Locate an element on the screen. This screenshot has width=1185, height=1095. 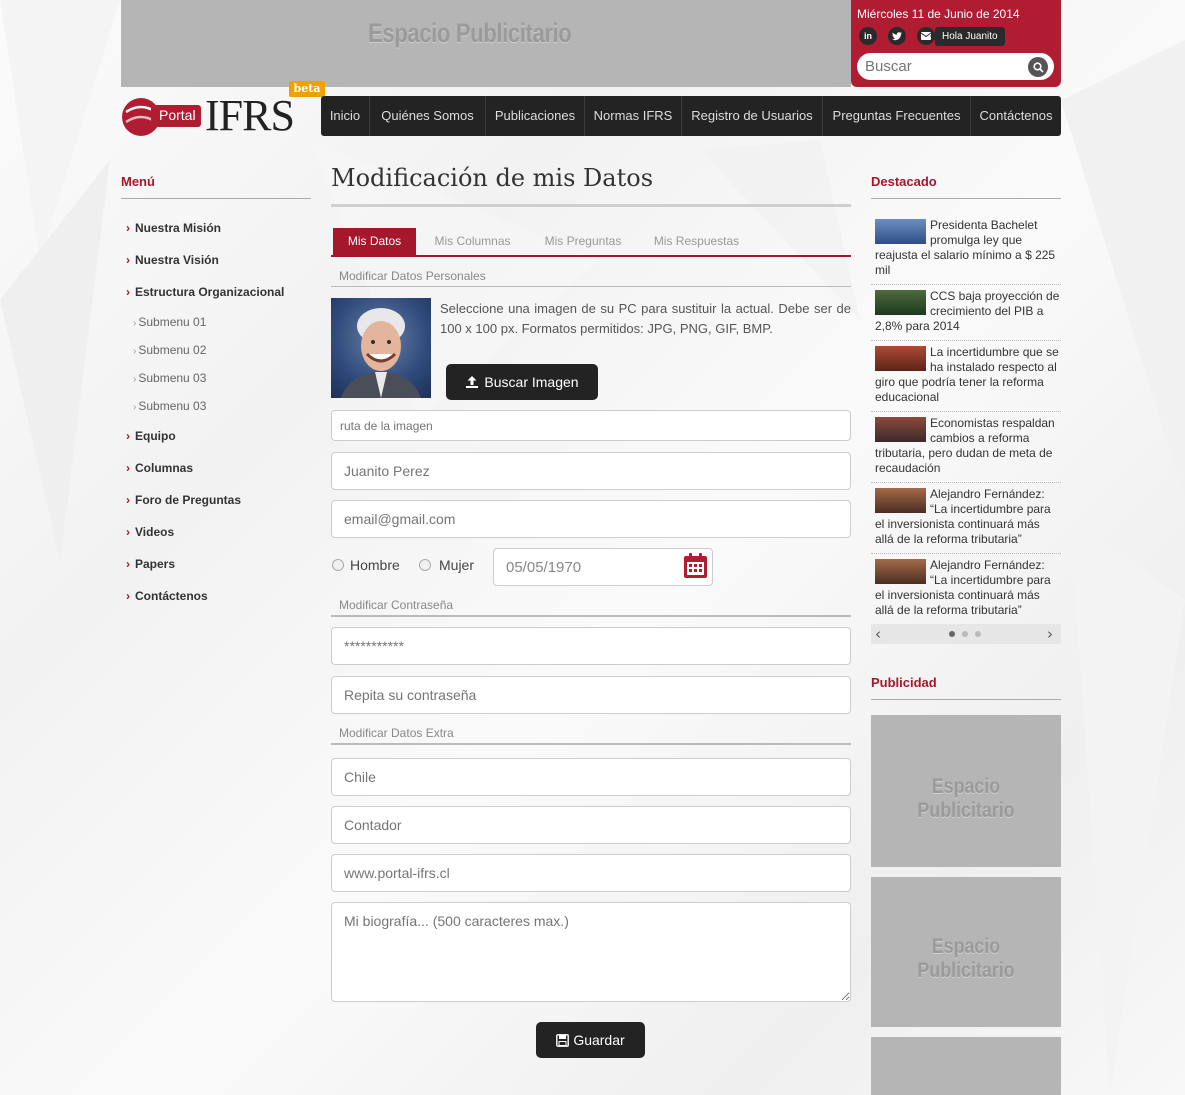
beta-badge: beta is located at coordinates (307, 89).